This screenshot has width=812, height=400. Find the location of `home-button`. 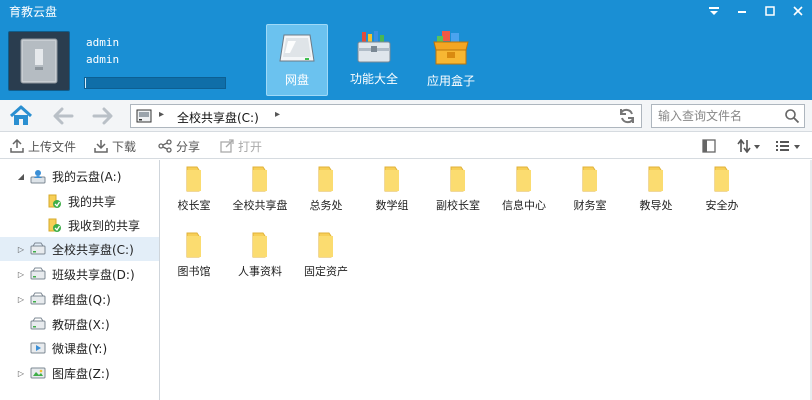

home-button is located at coordinates (21, 116).